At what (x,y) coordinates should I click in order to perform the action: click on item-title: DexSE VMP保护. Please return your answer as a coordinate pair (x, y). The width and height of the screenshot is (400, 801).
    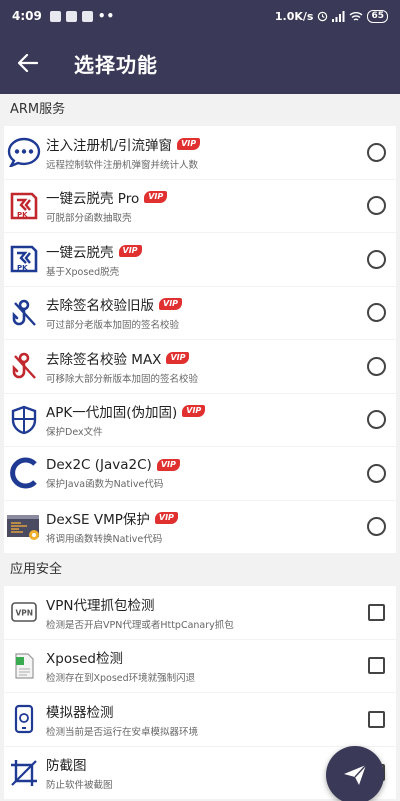
    Looking at the image, I should click on (98, 520).